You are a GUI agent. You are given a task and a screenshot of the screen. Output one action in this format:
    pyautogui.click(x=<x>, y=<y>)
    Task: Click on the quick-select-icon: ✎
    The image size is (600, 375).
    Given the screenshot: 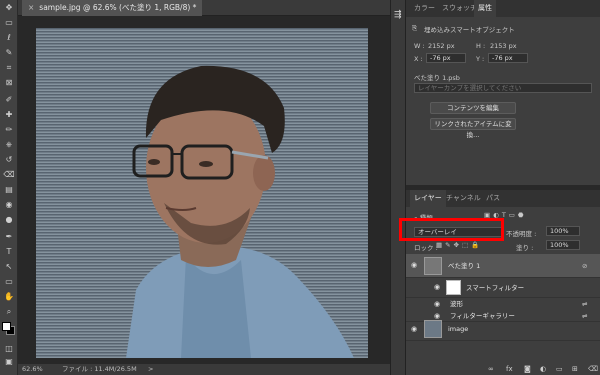 What is the action you would take?
    pyautogui.click(x=9, y=53)
    